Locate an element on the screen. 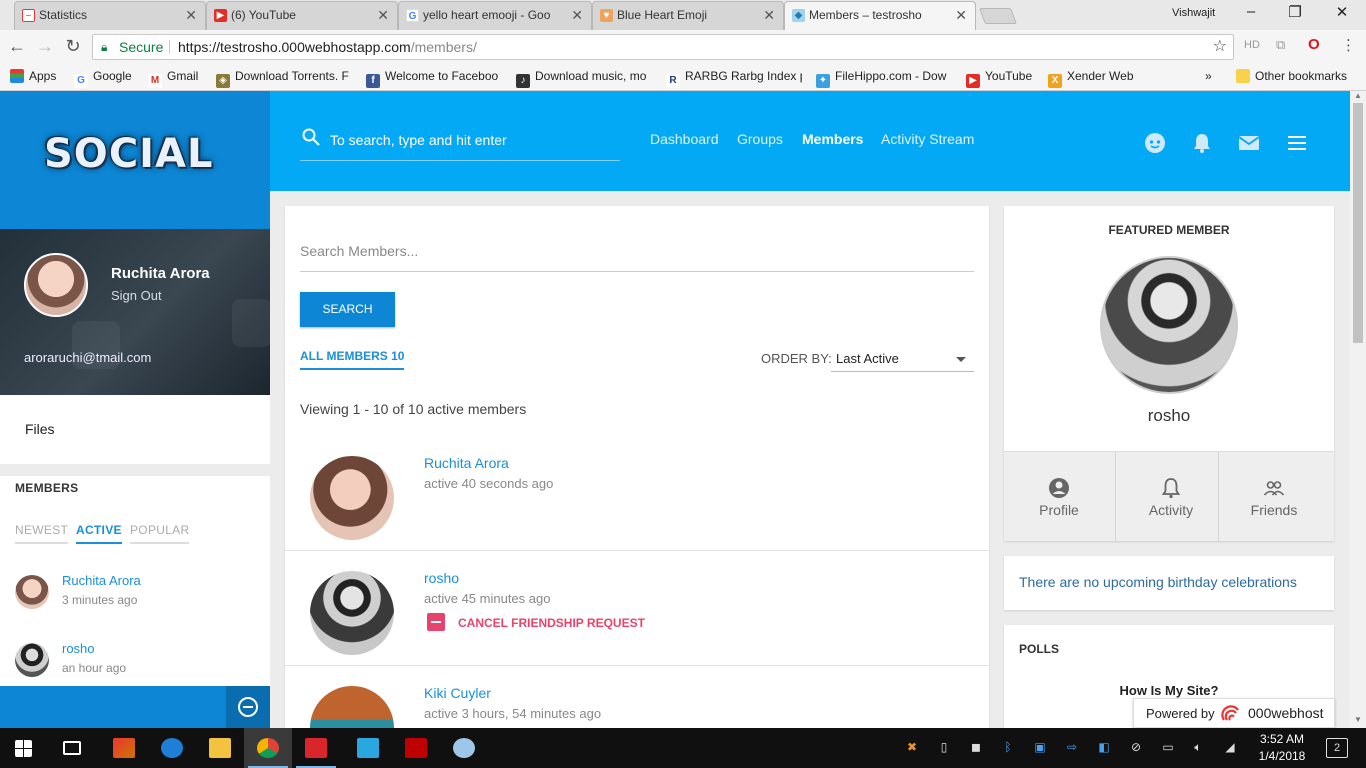 This screenshot has height=768, width=1366. tab-newest: NEWEST is located at coordinates (42, 533).